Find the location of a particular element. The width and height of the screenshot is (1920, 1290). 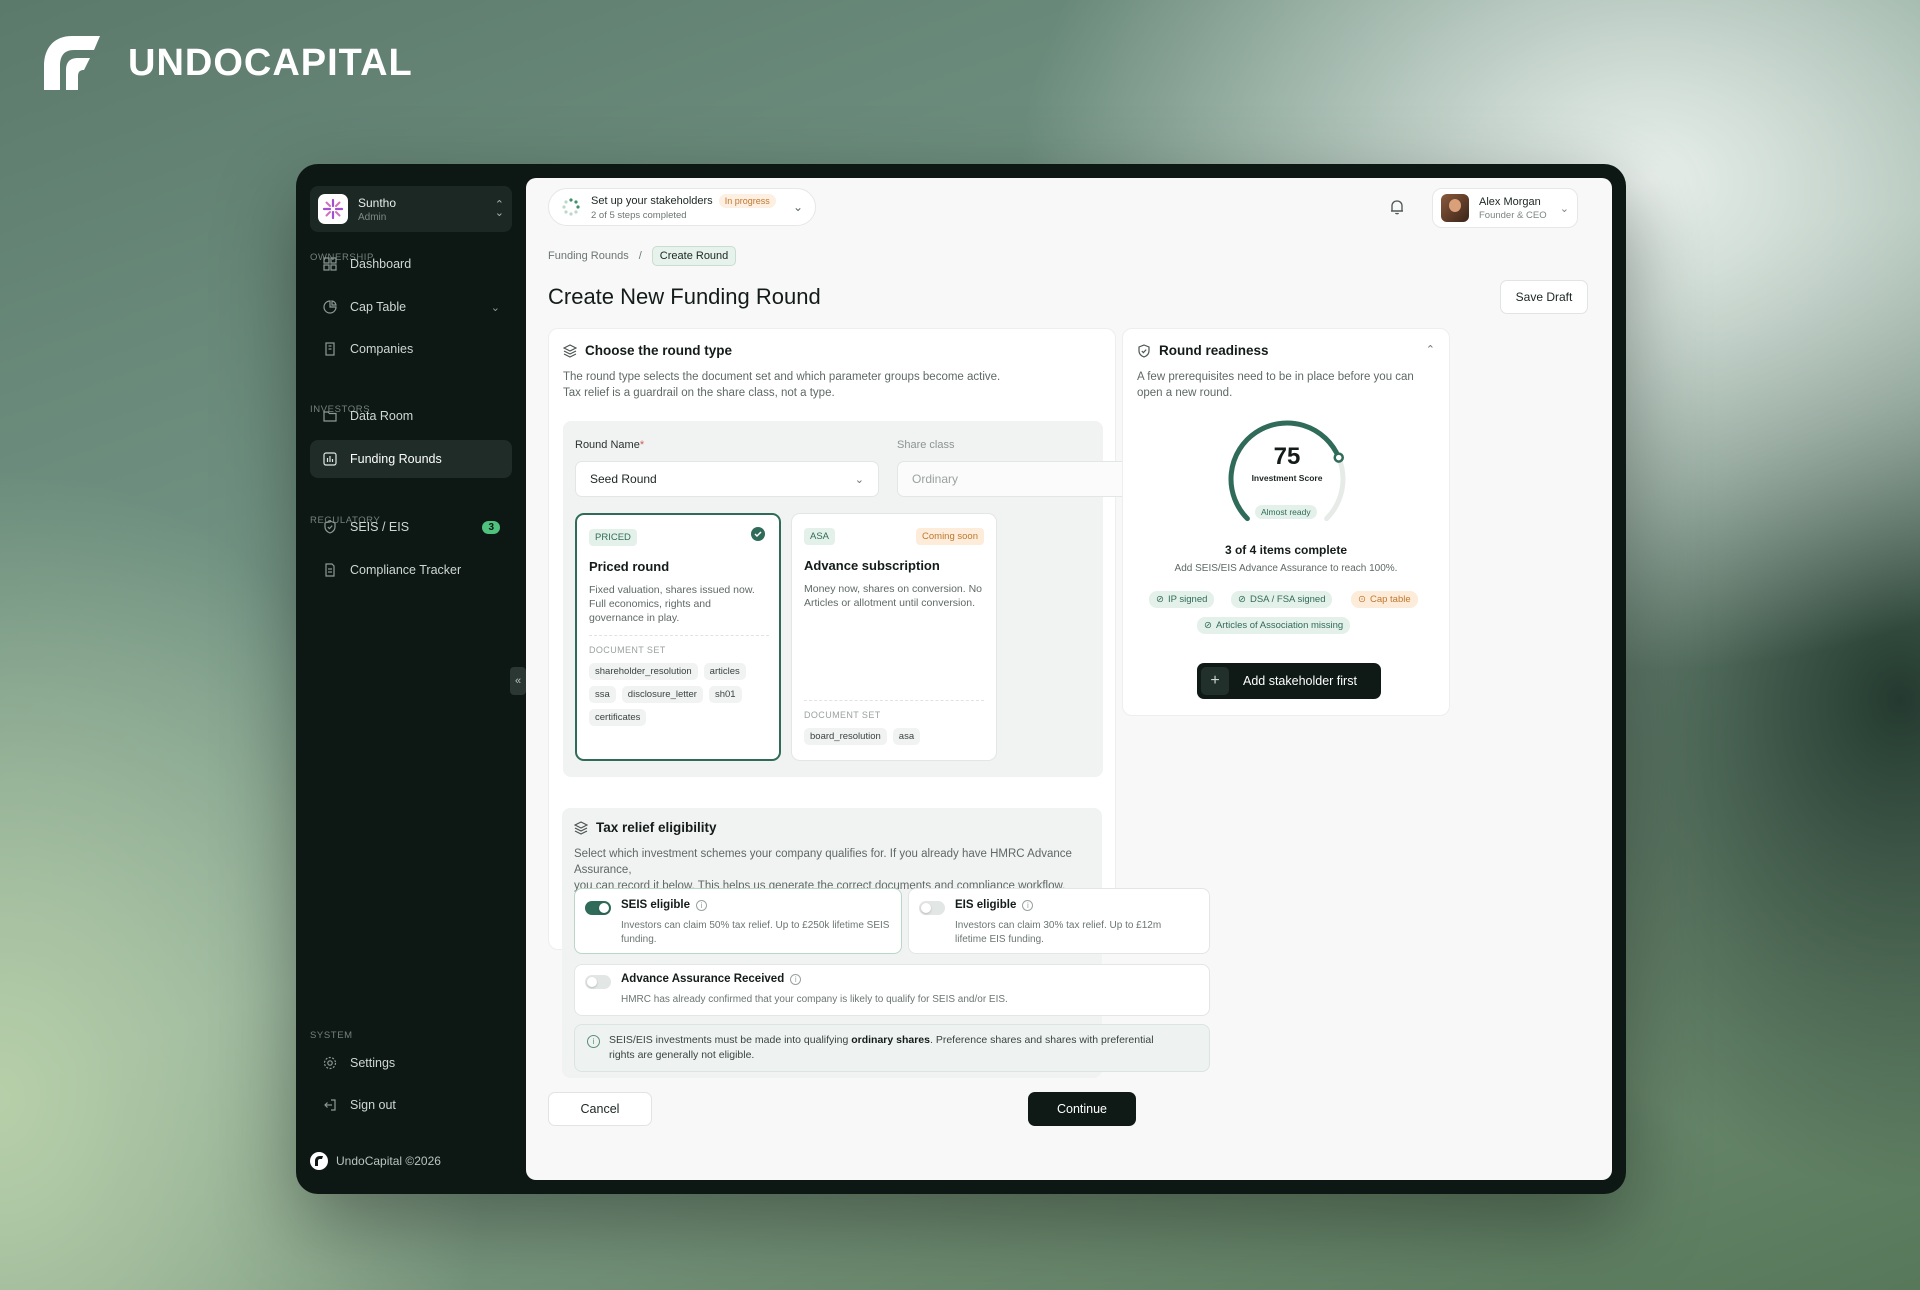

document-chip: shareholder_resolution is located at coordinates (643, 671).